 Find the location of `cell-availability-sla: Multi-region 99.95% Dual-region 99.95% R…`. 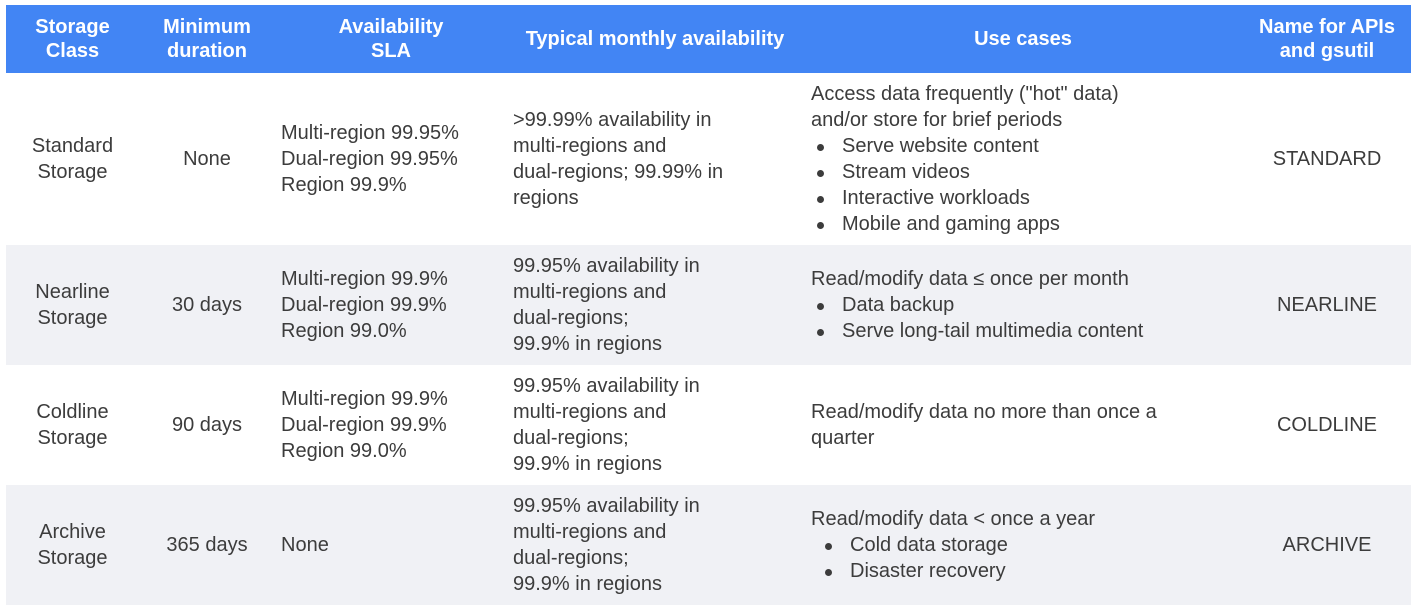

cell-availability-sla: Multi-region 99.95% Dual-region 99.95% R… is located at coordinates (391, 159).